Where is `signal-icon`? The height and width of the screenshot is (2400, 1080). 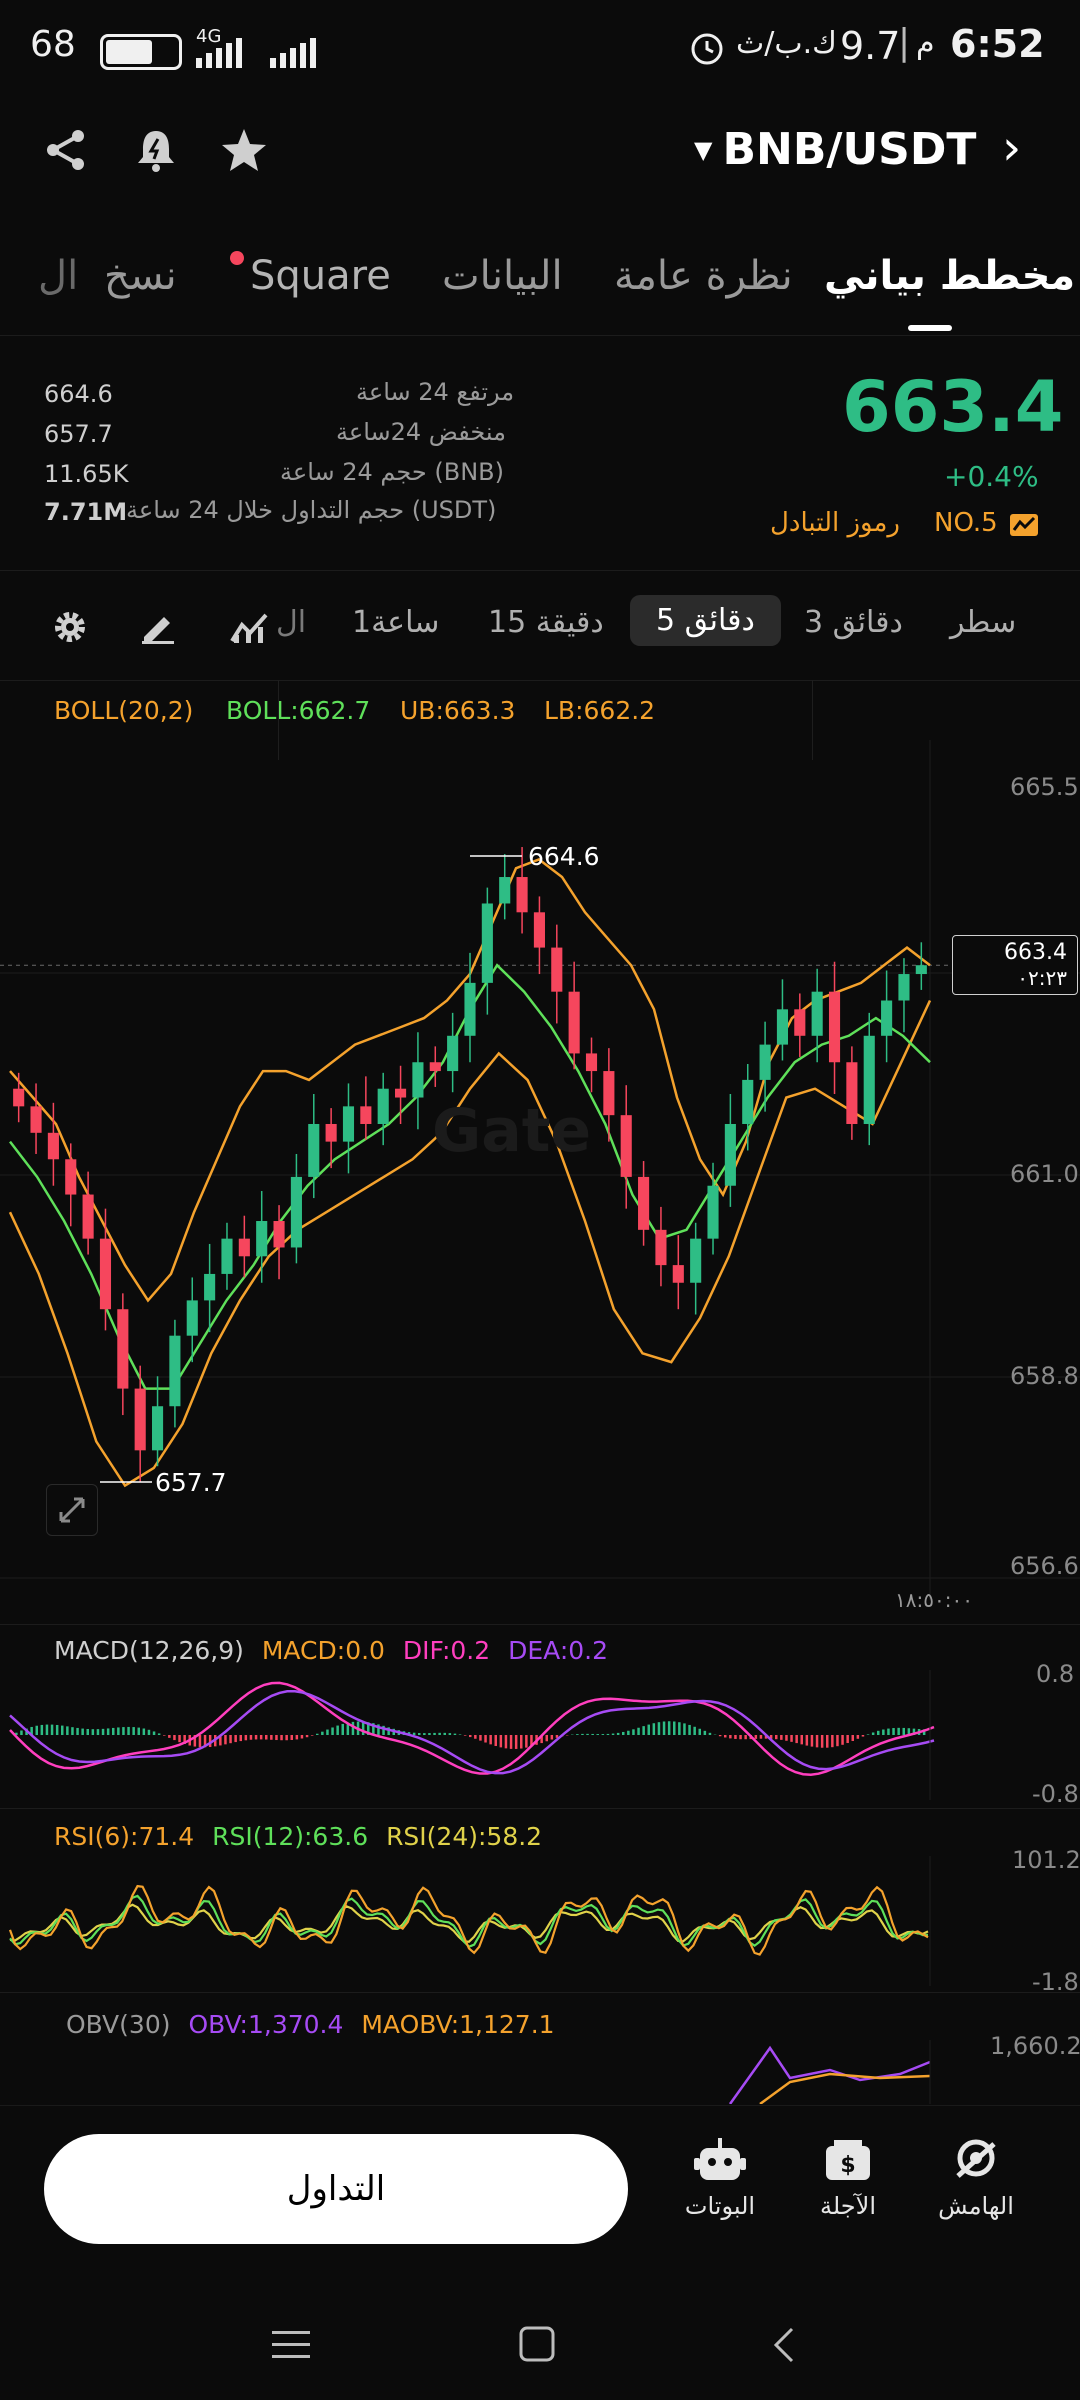
signal-icon is located at coordinates (256, 53).